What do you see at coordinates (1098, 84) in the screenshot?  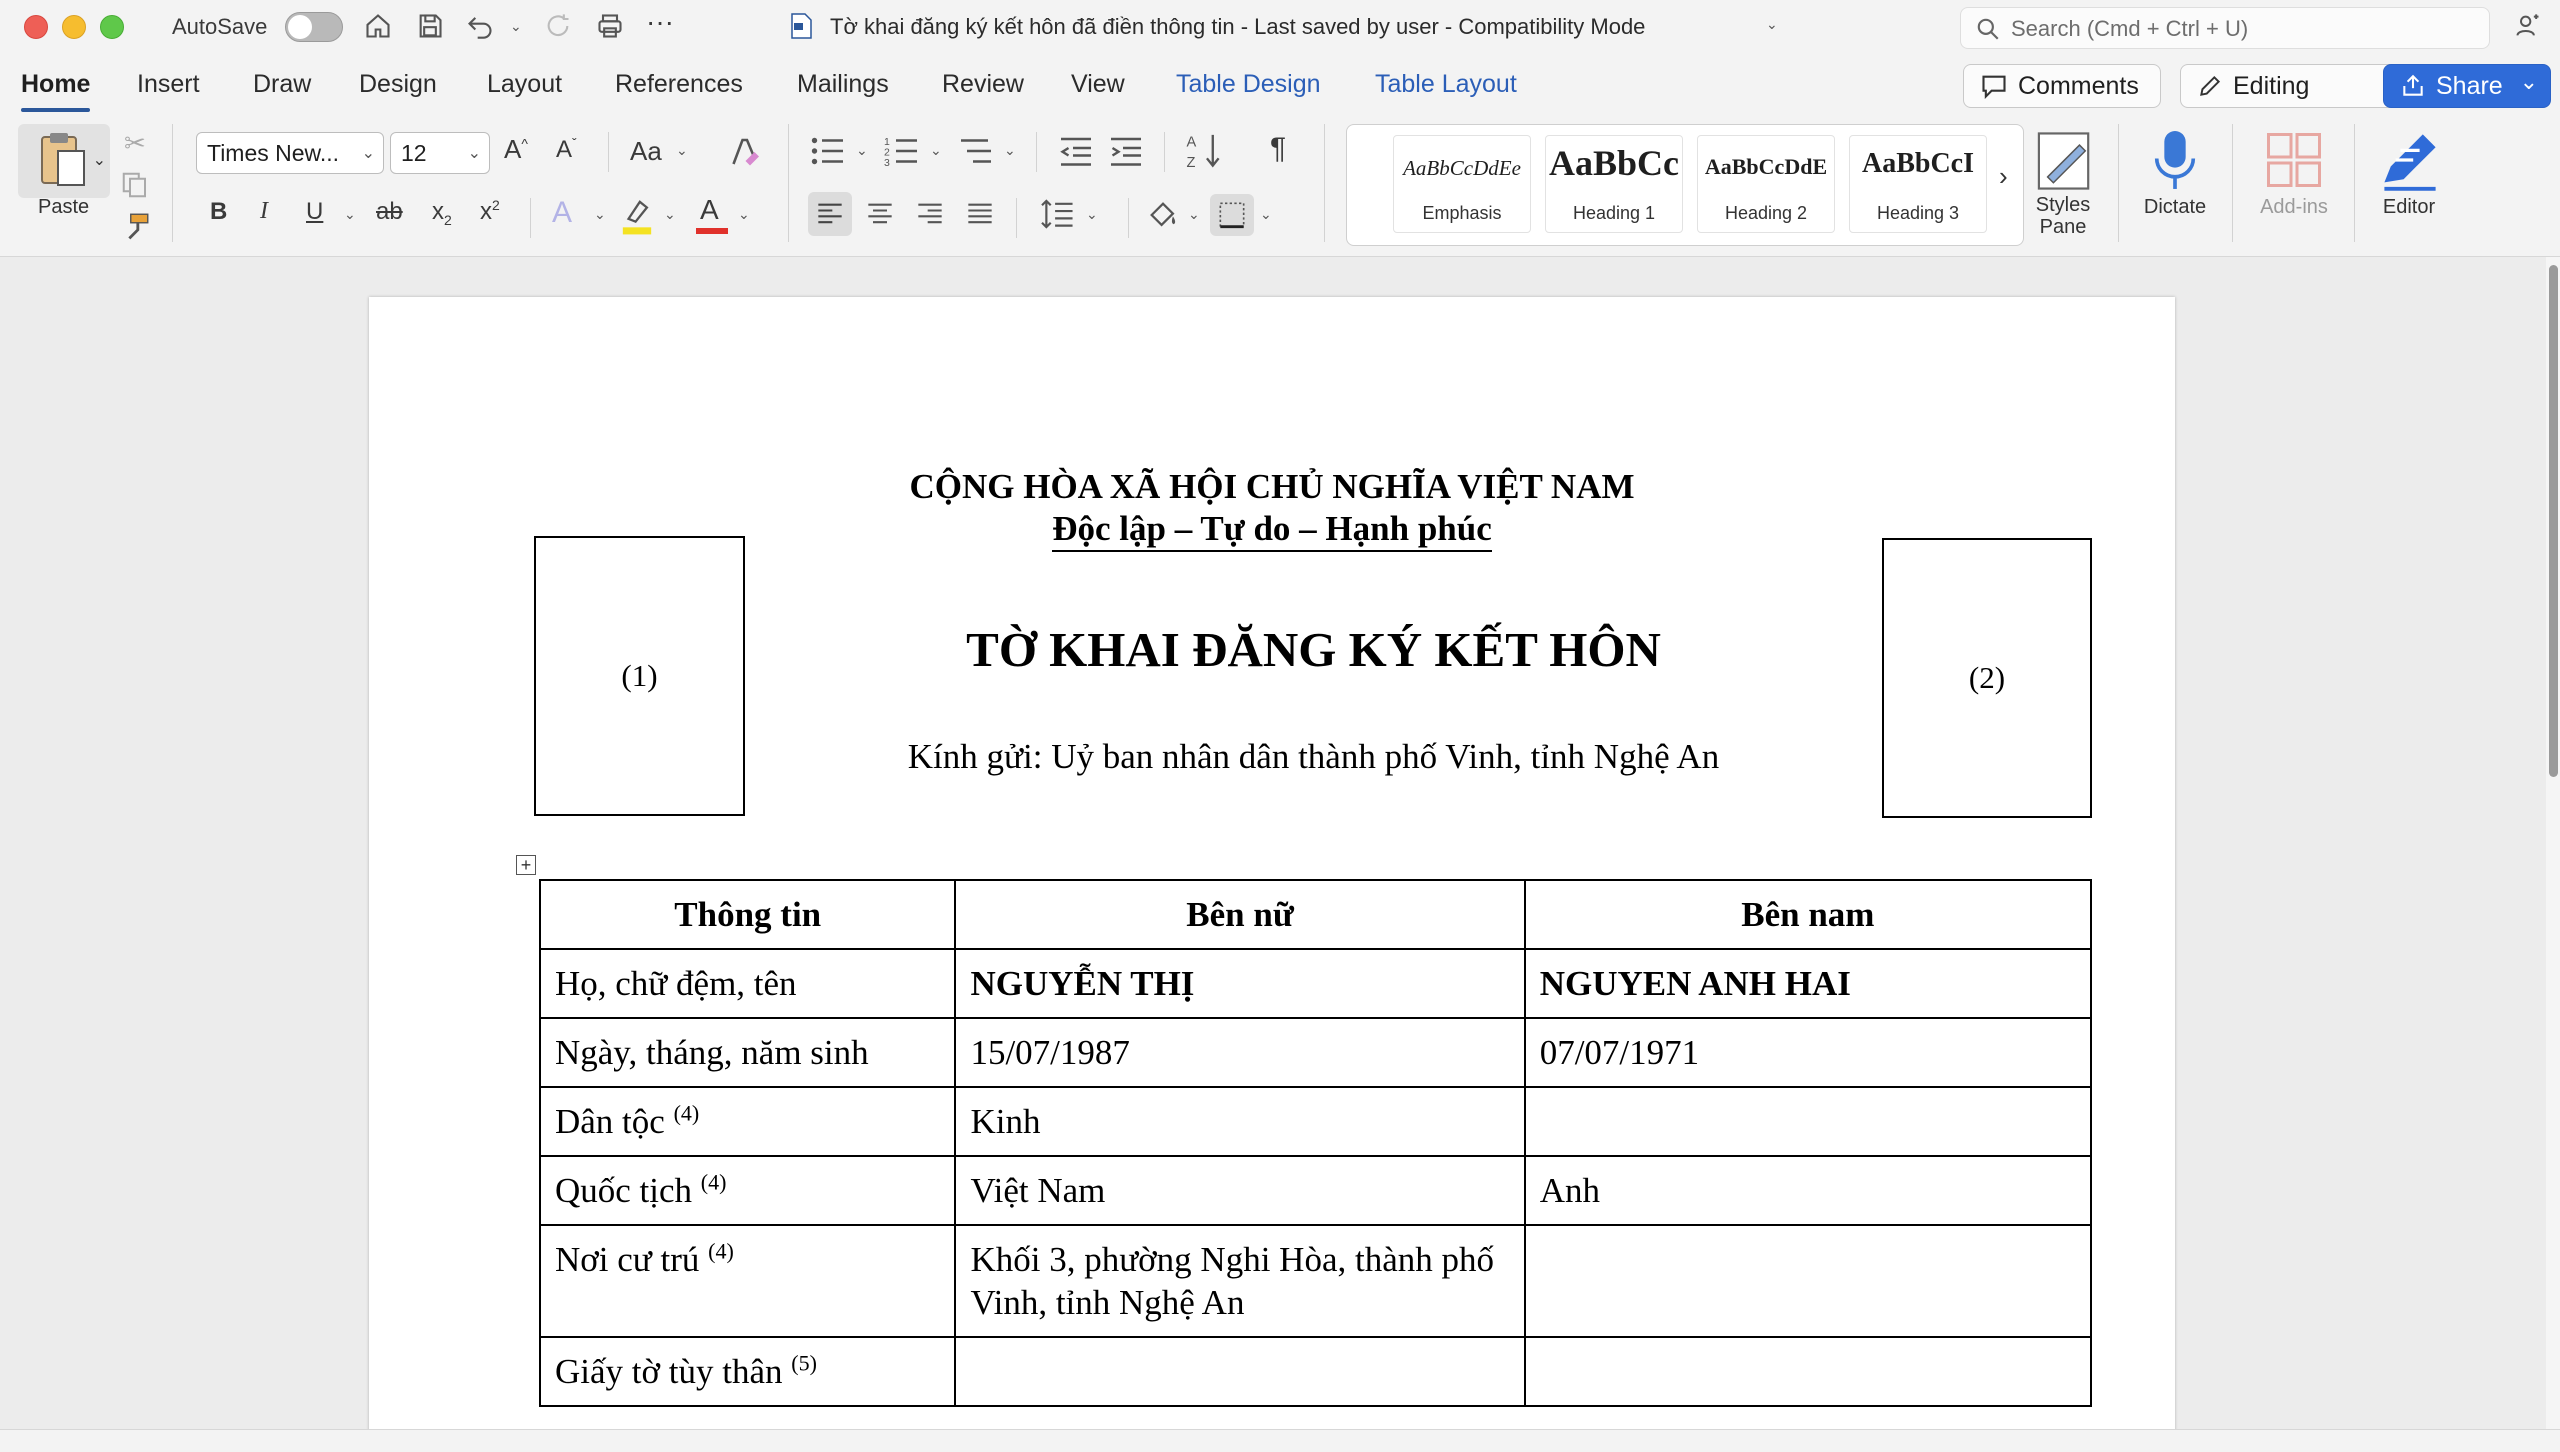 I see `tab-view: View` at bounding box center [1098, 84].